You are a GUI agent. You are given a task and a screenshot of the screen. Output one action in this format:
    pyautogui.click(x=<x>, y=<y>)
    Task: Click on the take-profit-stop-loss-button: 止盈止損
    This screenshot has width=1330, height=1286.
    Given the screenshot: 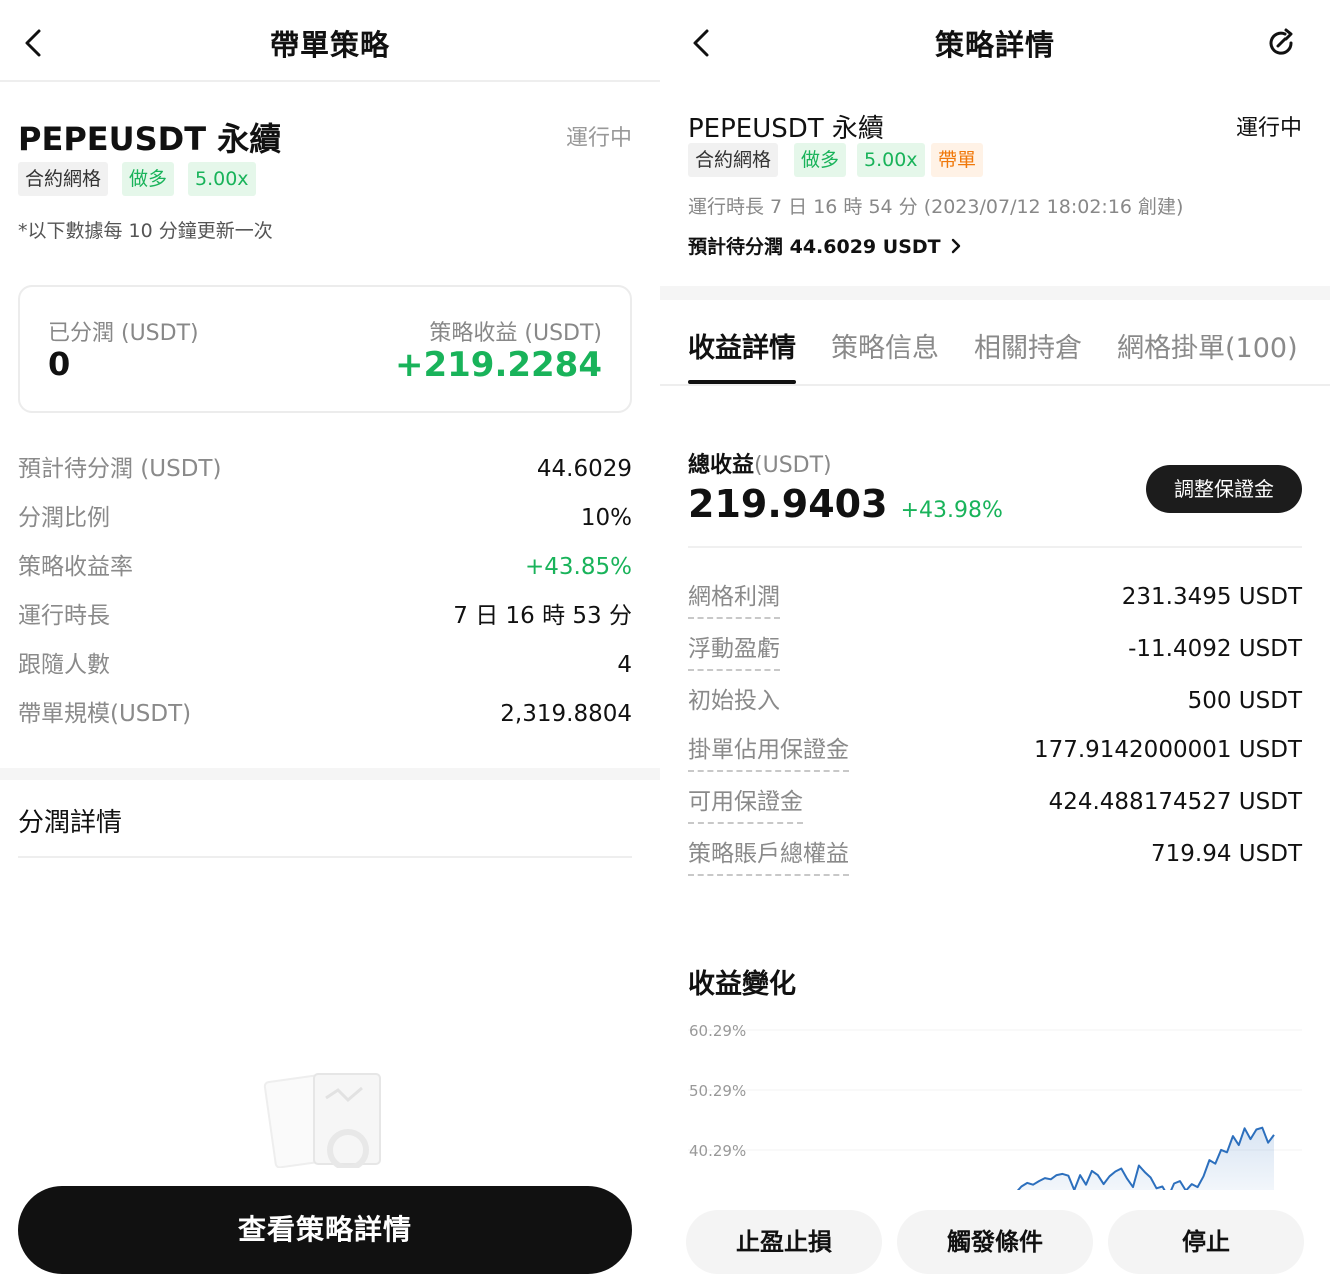 What is the action you would take?
    pyautogui.click(x=784, y=1242)
    